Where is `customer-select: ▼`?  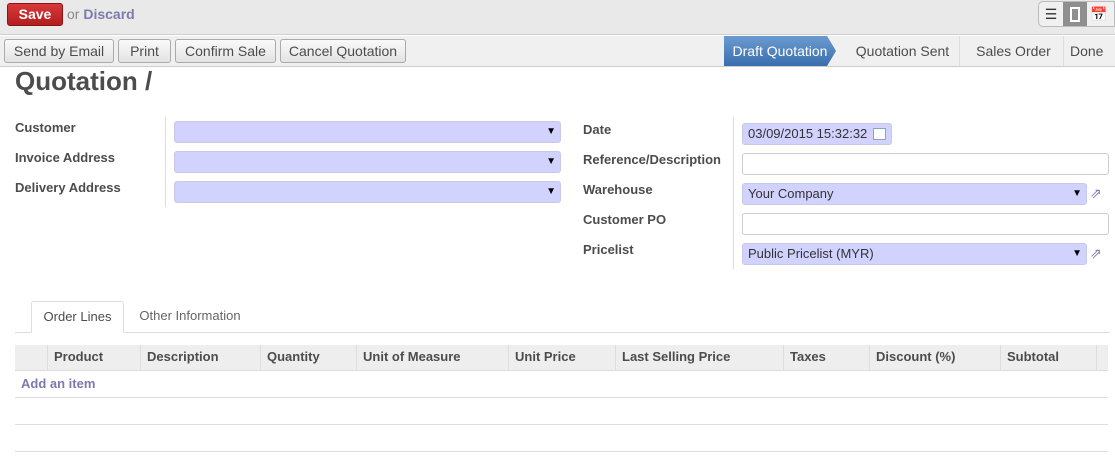 customer-select: ▼ is located at coordinates (367, 132).